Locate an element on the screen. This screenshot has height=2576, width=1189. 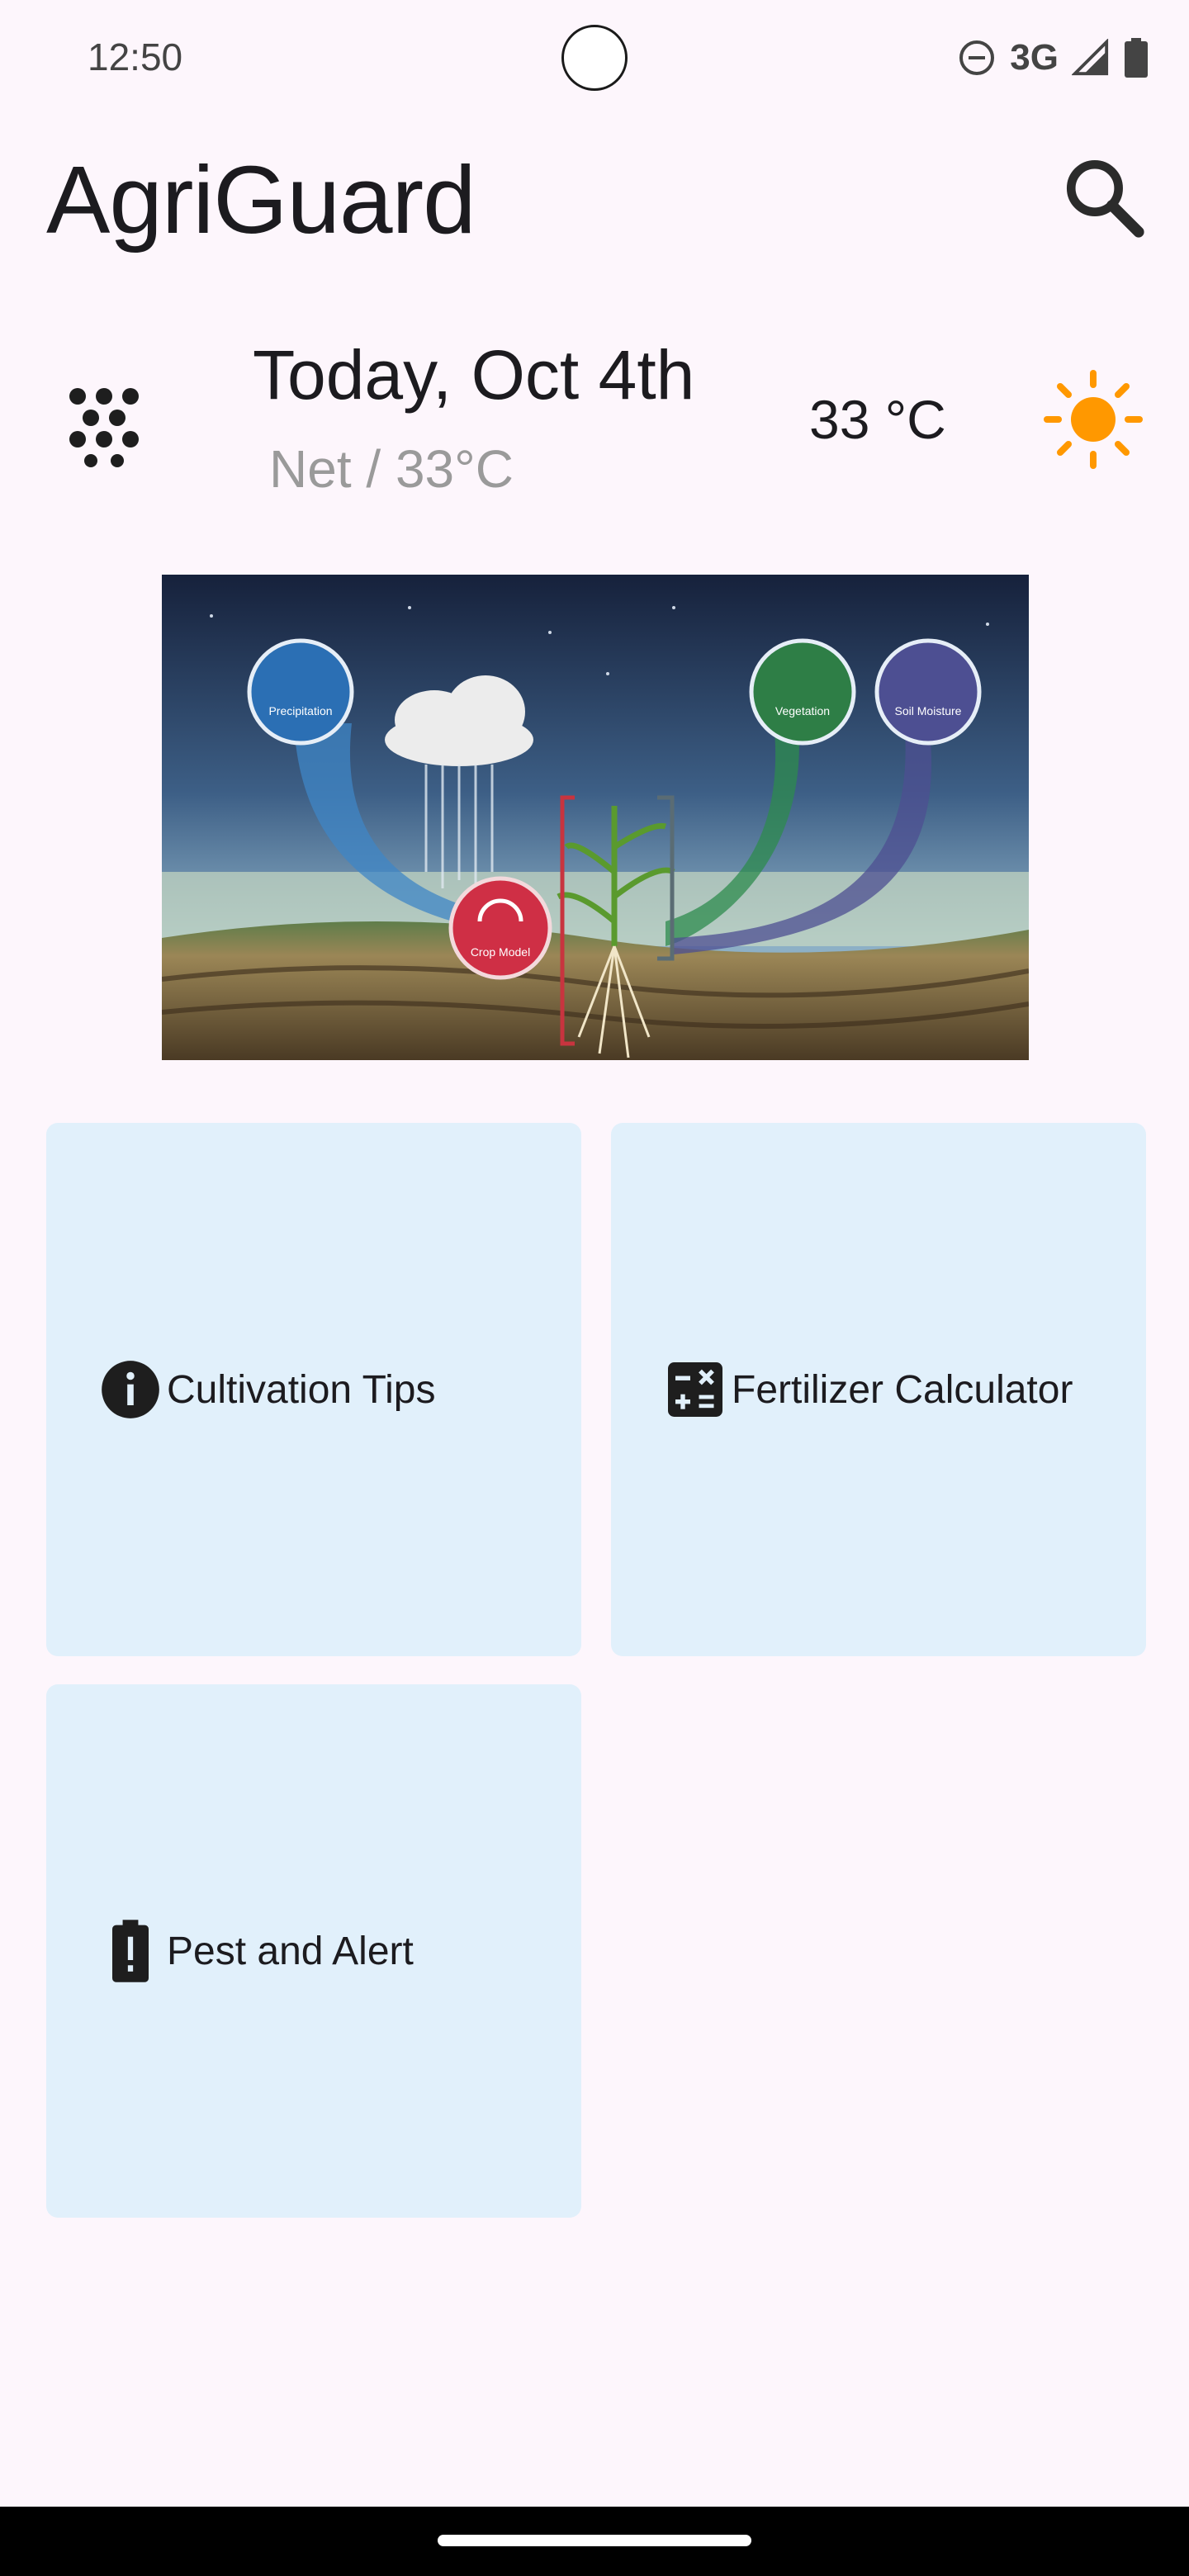
fertilizer-calculator-label: Fertilizer Calculator is located at coordinates (902, 1389).